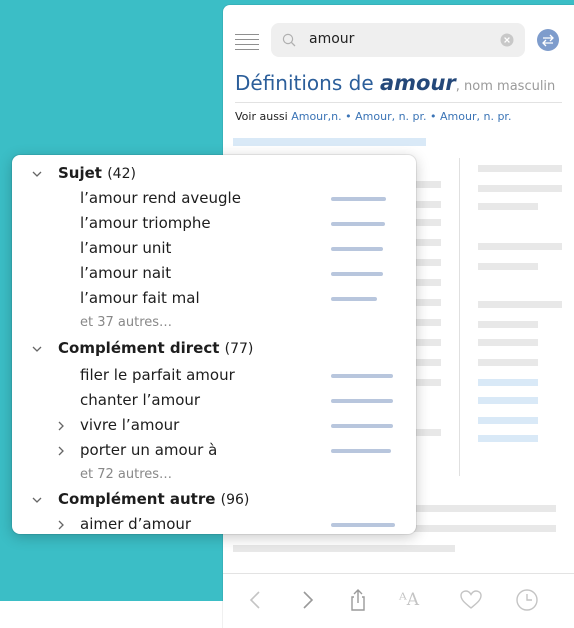  What do you see at coordinates (247, 43) in the screenshot?
I see `menu-icon` at bounding box center [247, 43].